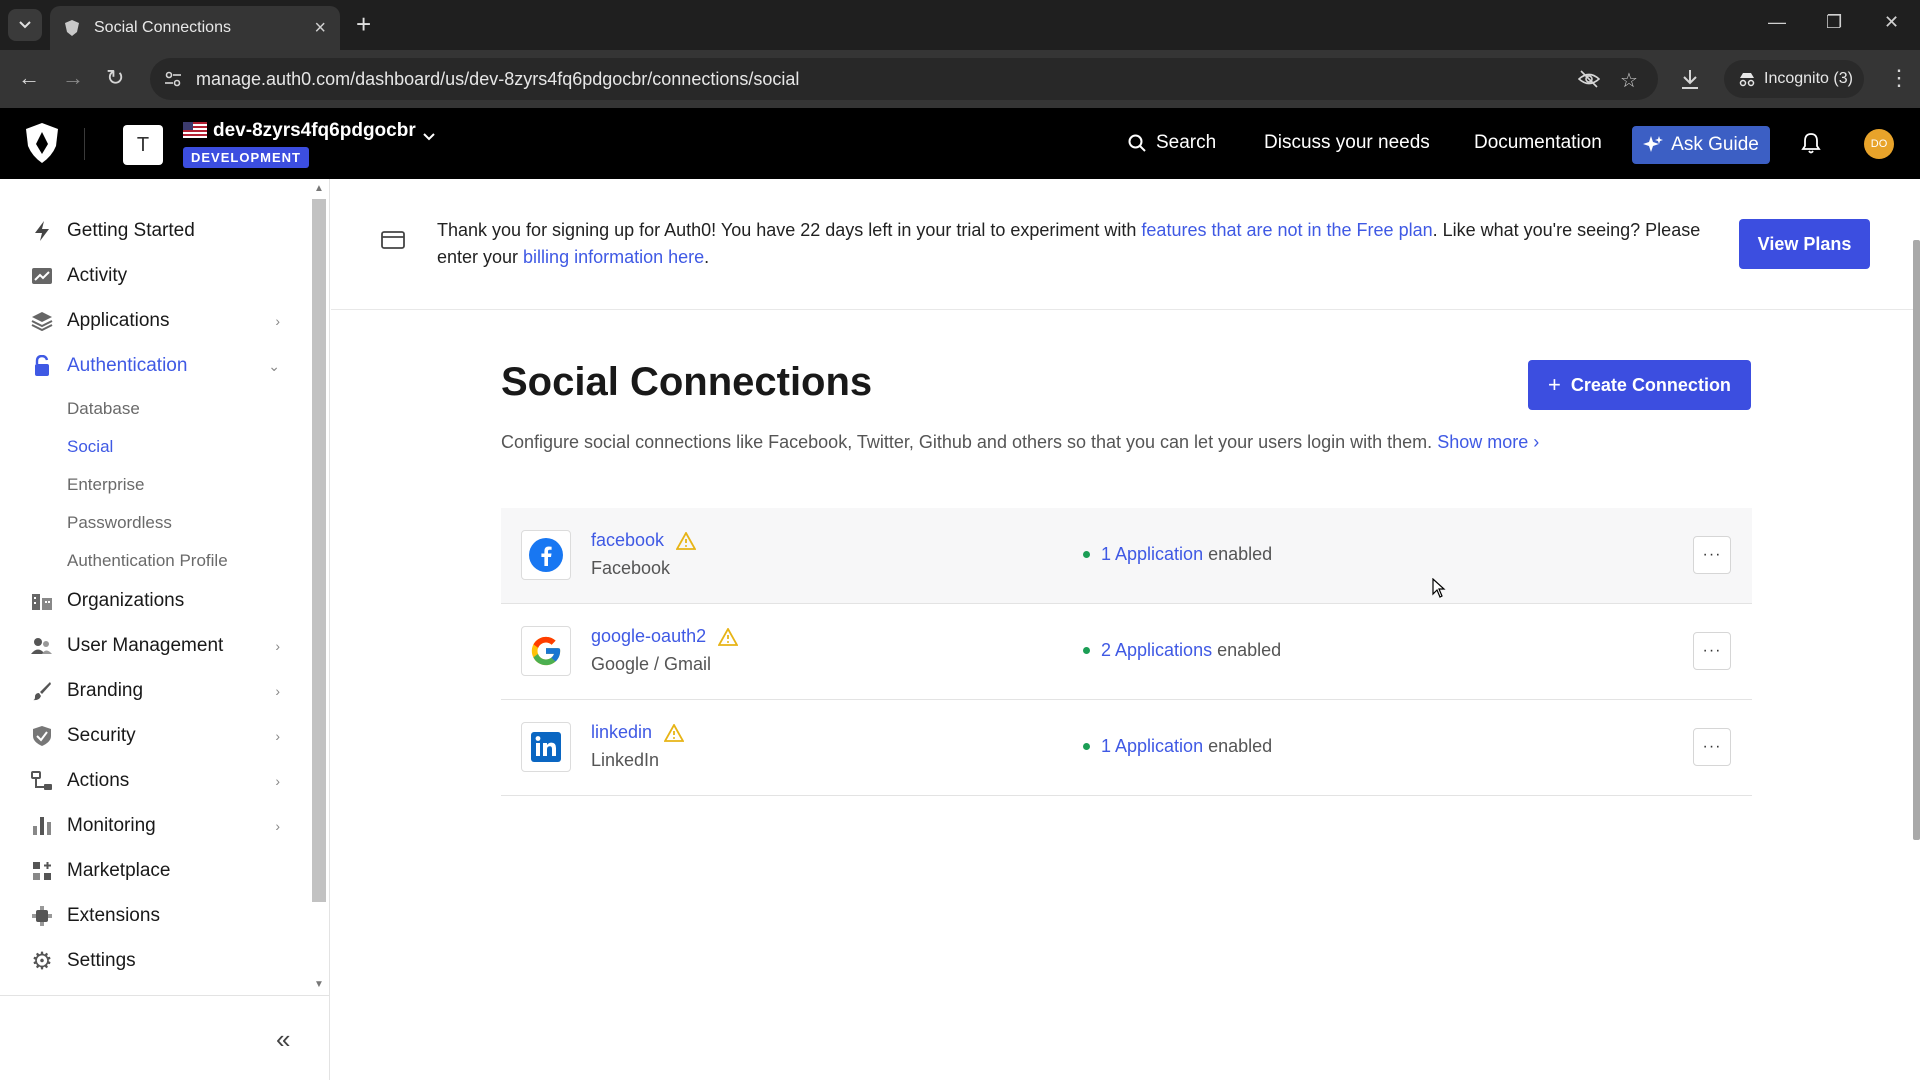 This screenshot has height=1080, width=1920. I want to click on layers-icon, so click(42, 321).